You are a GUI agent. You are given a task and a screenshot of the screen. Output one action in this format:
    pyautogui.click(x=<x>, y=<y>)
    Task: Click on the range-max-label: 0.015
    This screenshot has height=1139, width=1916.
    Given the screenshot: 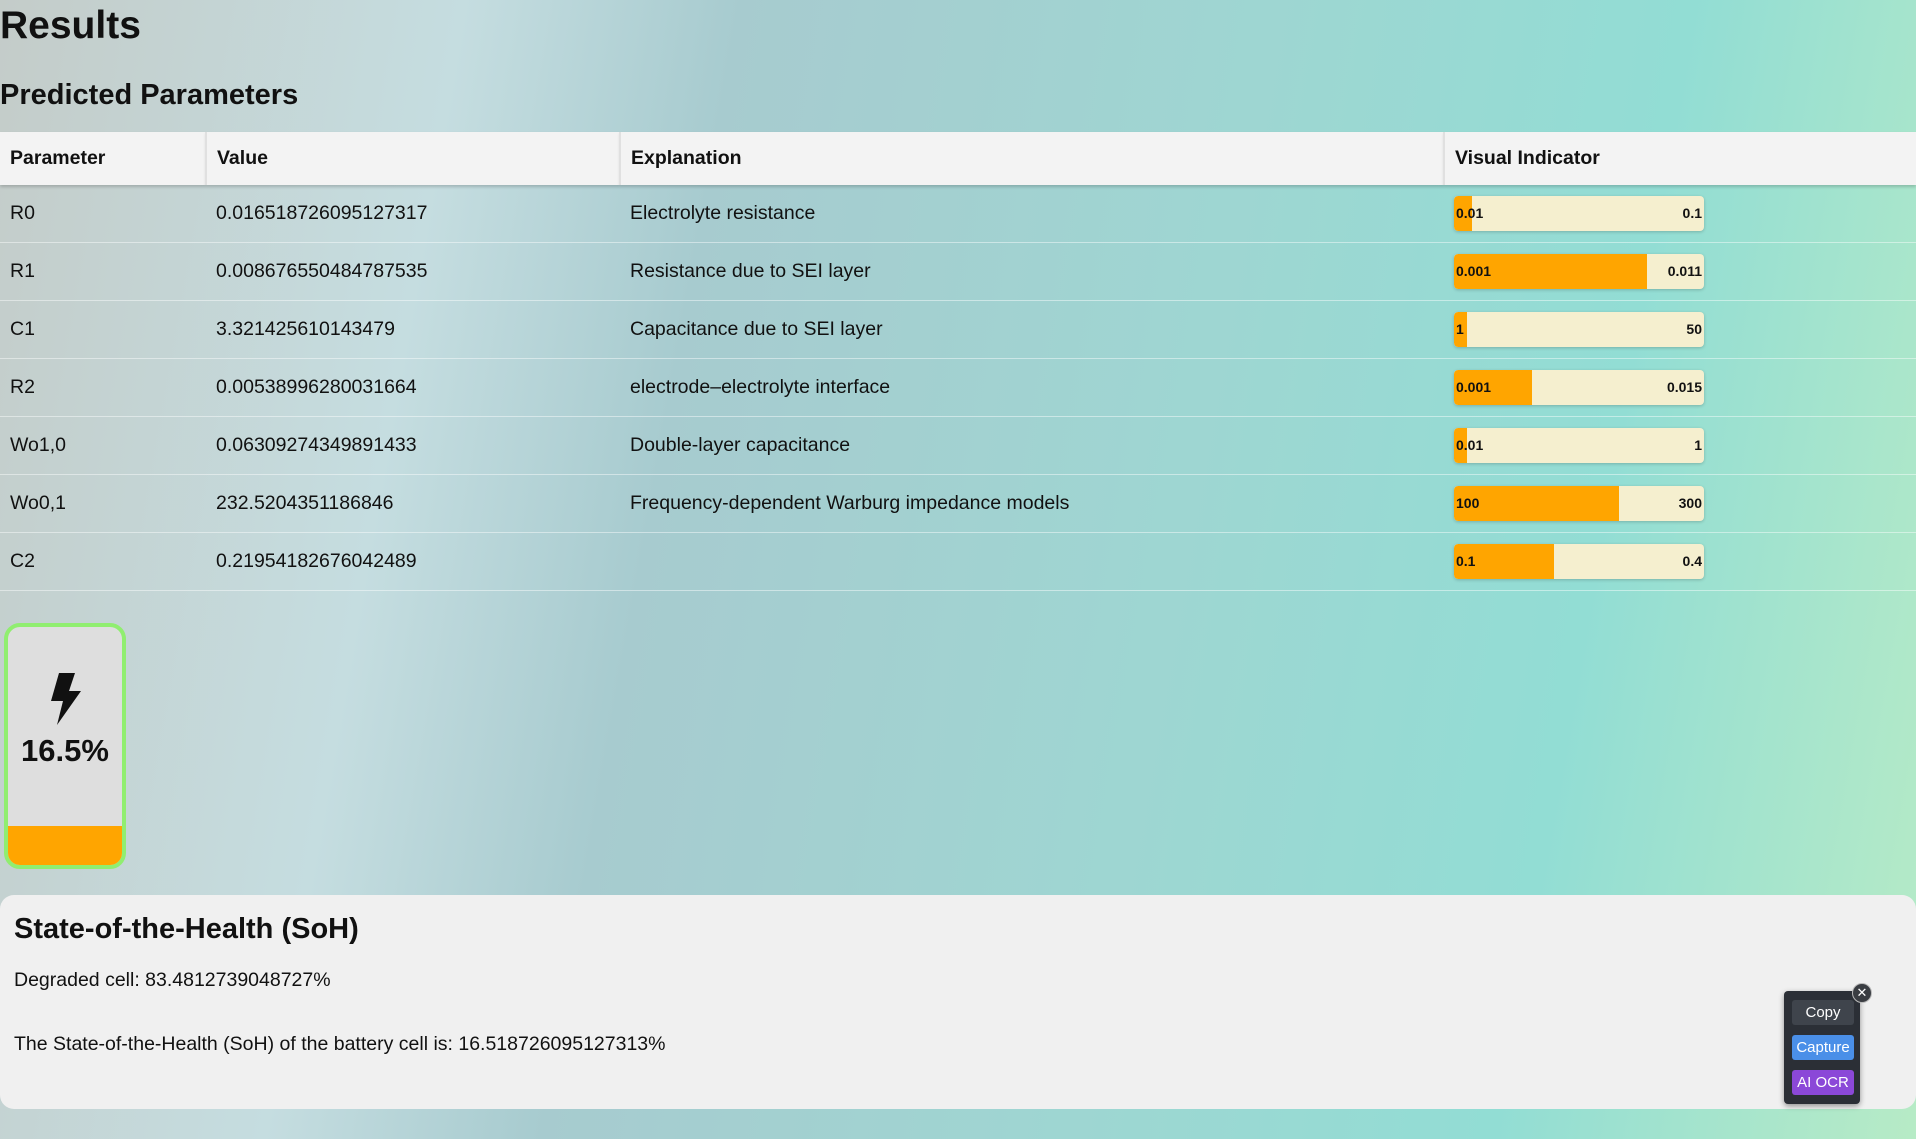 What is the action you would take?
    pyautogui.click(x=1684, y=387)
    